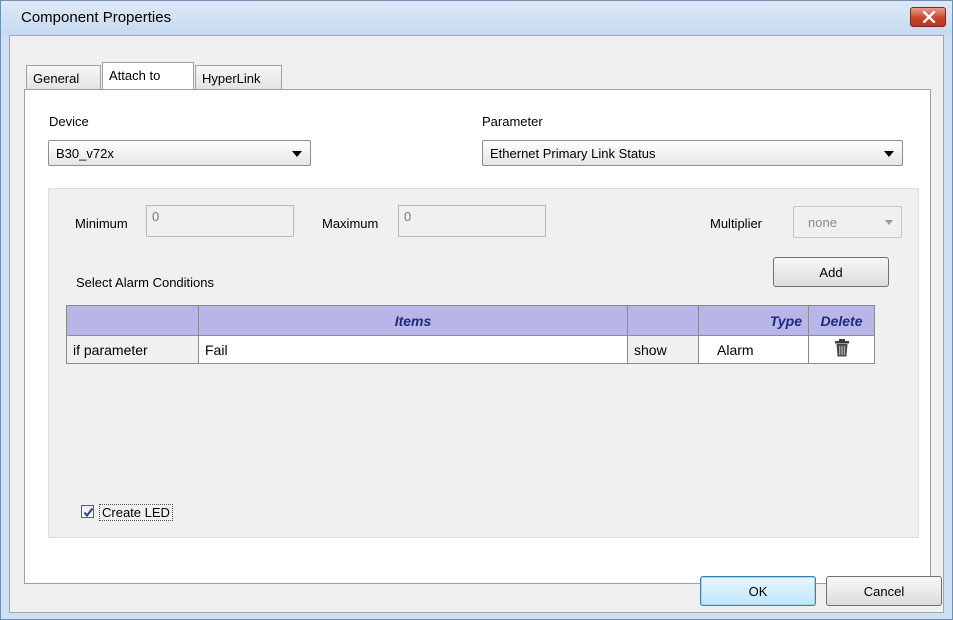  I want to click on add-button: Add, so click(831, 272).